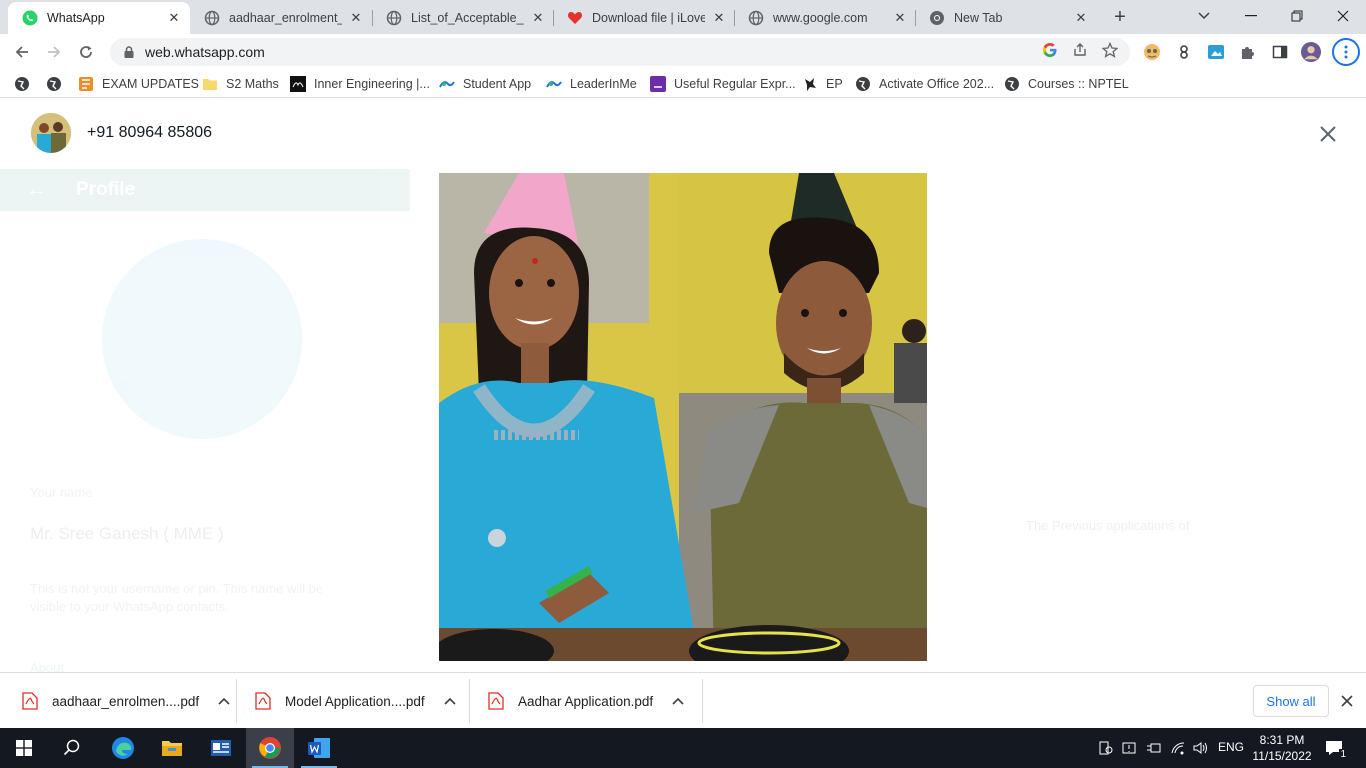 This screenshot has height=768, width=1366. I want to click on lock-icon, so click(129, 52).